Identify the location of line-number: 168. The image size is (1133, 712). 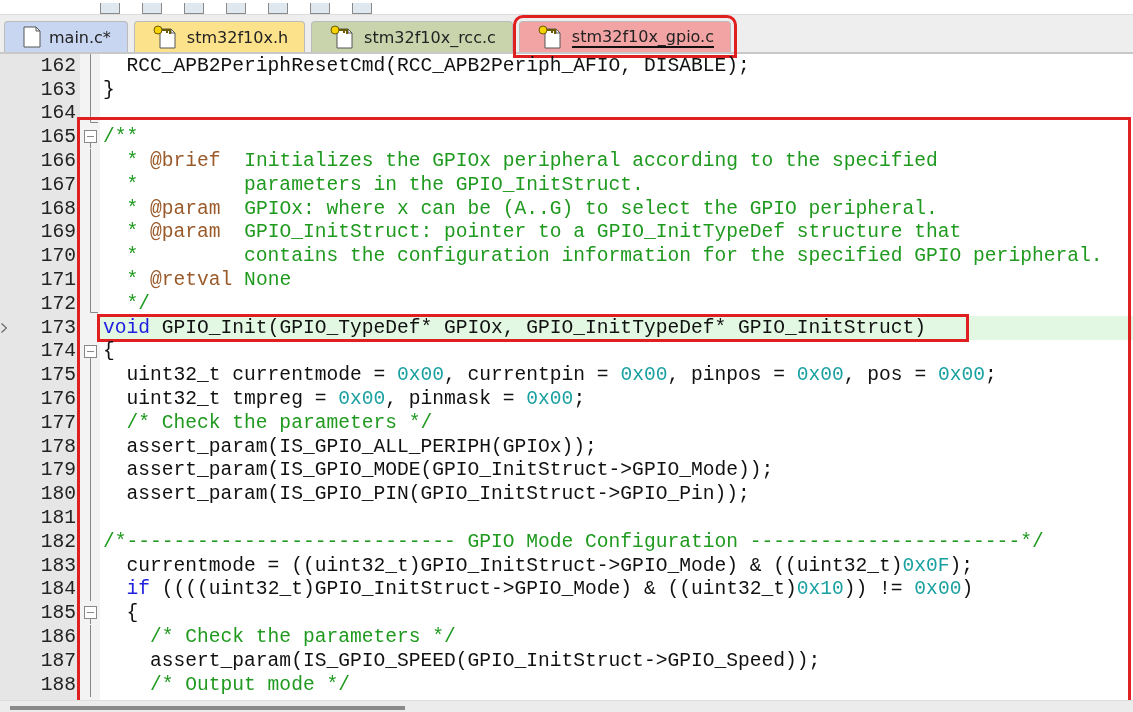
(58, 208).